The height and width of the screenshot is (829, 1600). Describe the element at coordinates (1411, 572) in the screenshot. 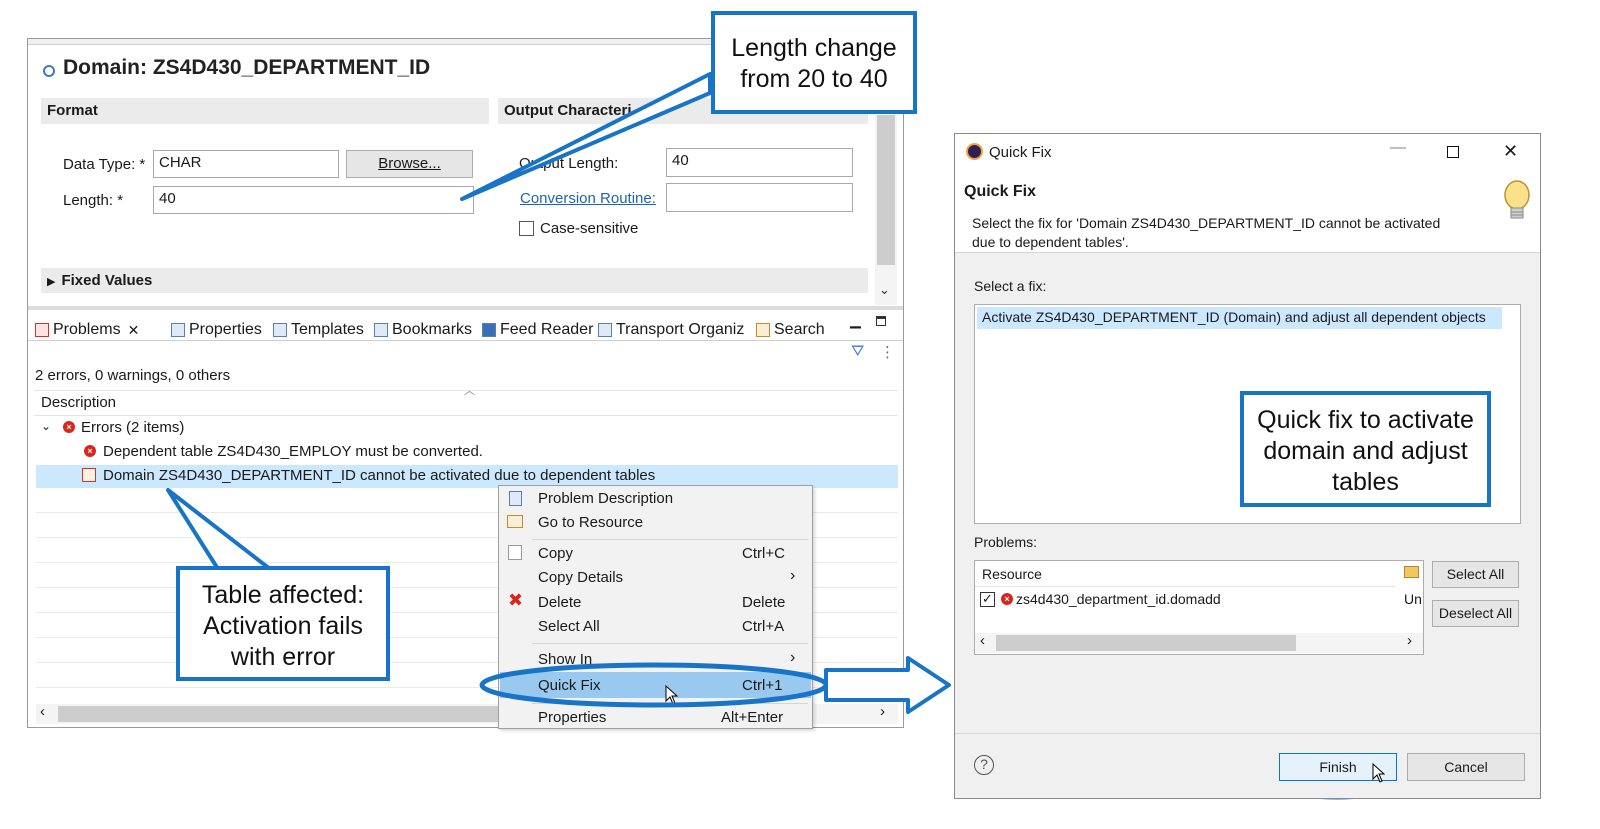

I see `folder-icon` at that location.